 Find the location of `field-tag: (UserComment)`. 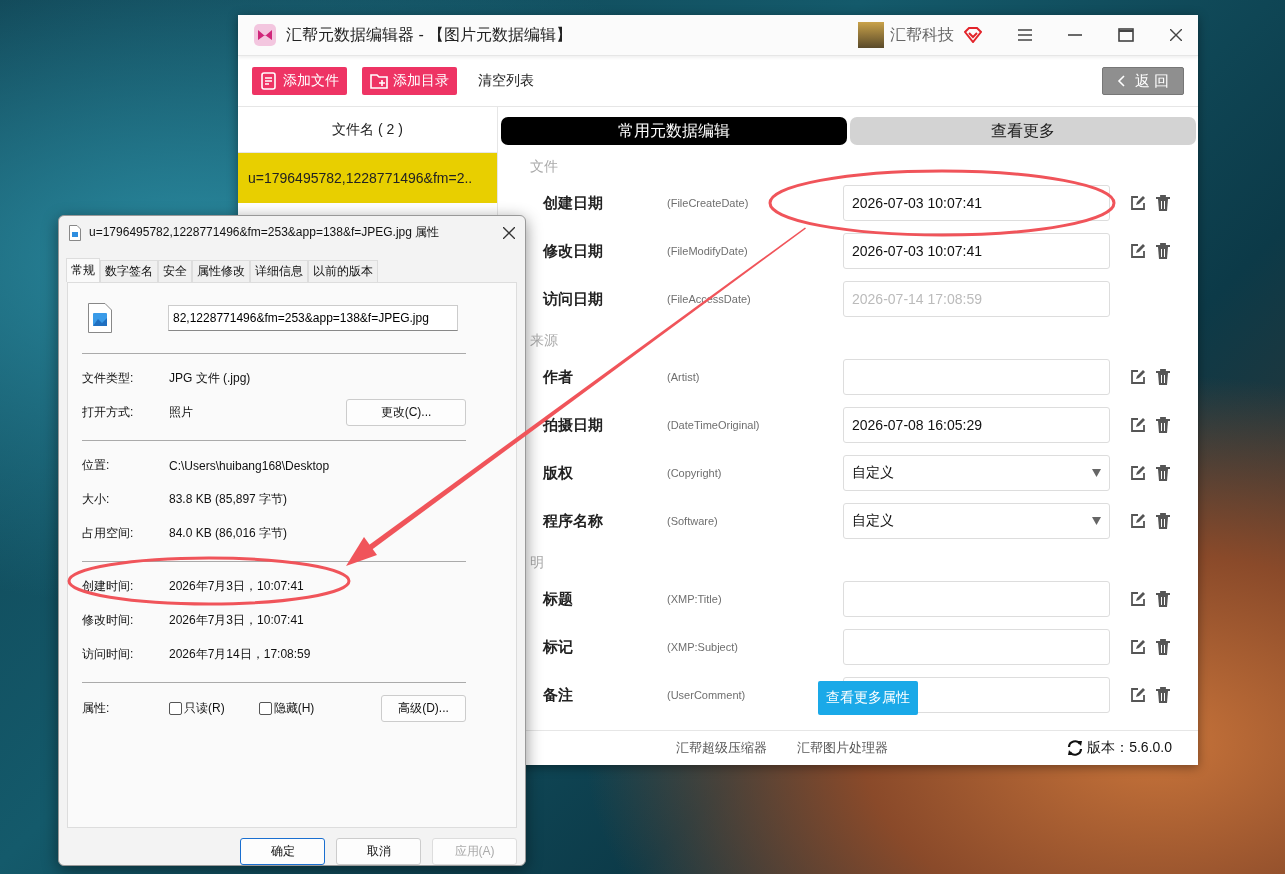

field-tag: (UserComment) is located at coordinates (706, 695).